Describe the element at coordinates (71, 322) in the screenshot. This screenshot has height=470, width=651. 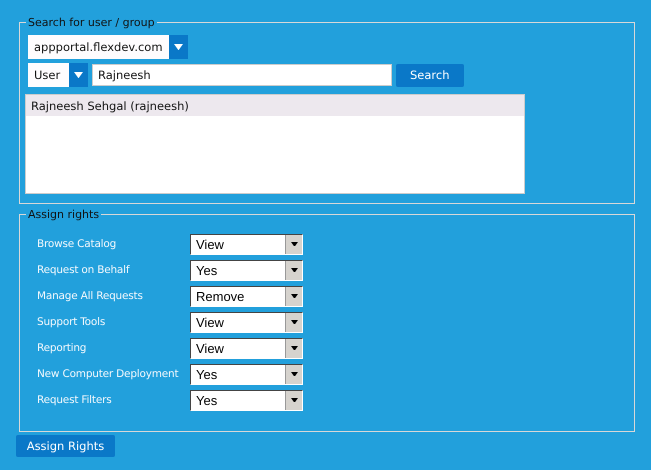
I see `right-label: Support Tools` at that location.